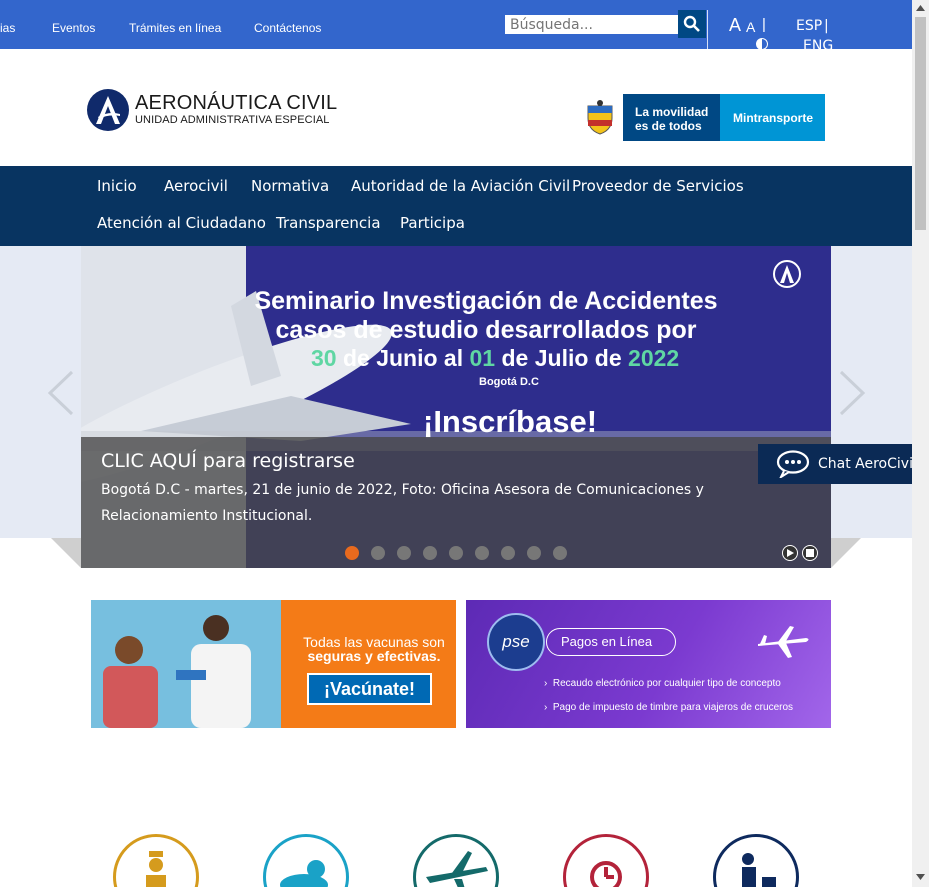 The height and width of the screenshot is (887, 929). What do you see at coordinates (793, 464) in the screenshot?
I see `chat-bubble-icon` at bounding box center [793, 464].